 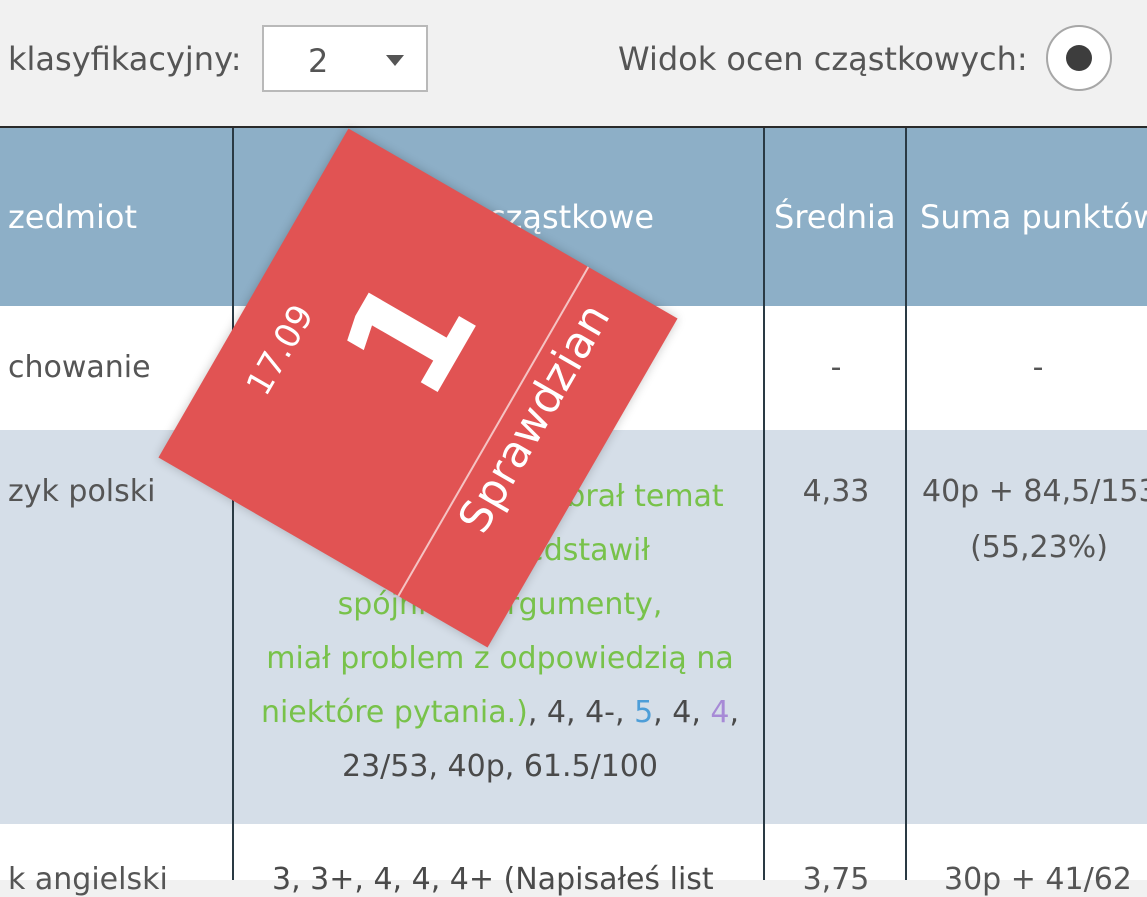 What do you see at coordinates (411, 336) in the screenshot?
I see `tooltip-grade: 1` at bounding box center [411, 336].